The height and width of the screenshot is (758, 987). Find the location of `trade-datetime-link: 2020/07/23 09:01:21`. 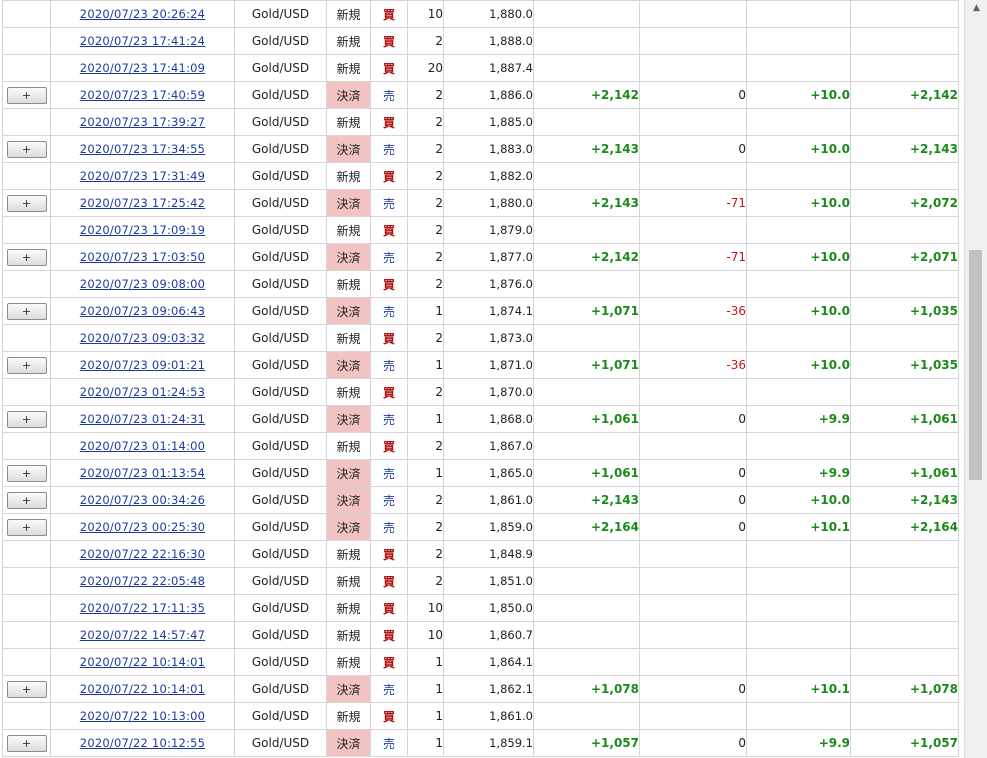

trade-datetime-link: 2020/07/23 09:01:21 is located at coordinates (142, 365).